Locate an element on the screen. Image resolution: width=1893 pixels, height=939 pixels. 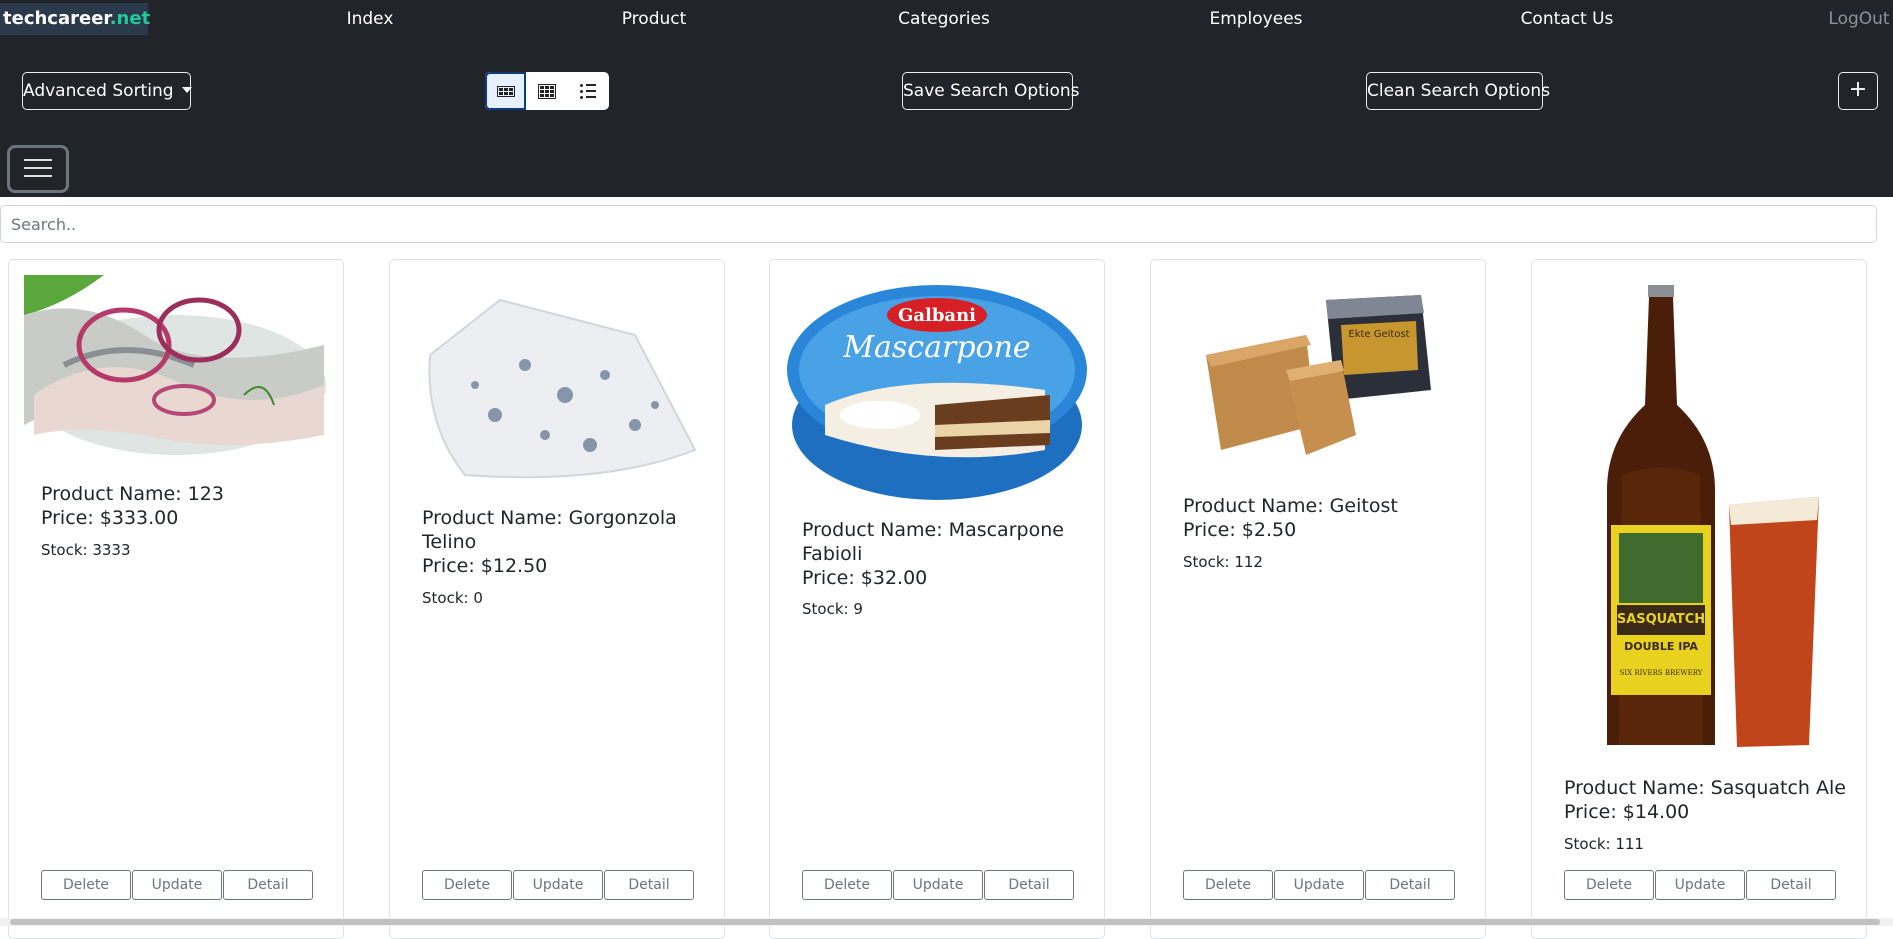
brewery-label-text: SIX RIVERS BREWERY is located at coordinates (1661, 673).